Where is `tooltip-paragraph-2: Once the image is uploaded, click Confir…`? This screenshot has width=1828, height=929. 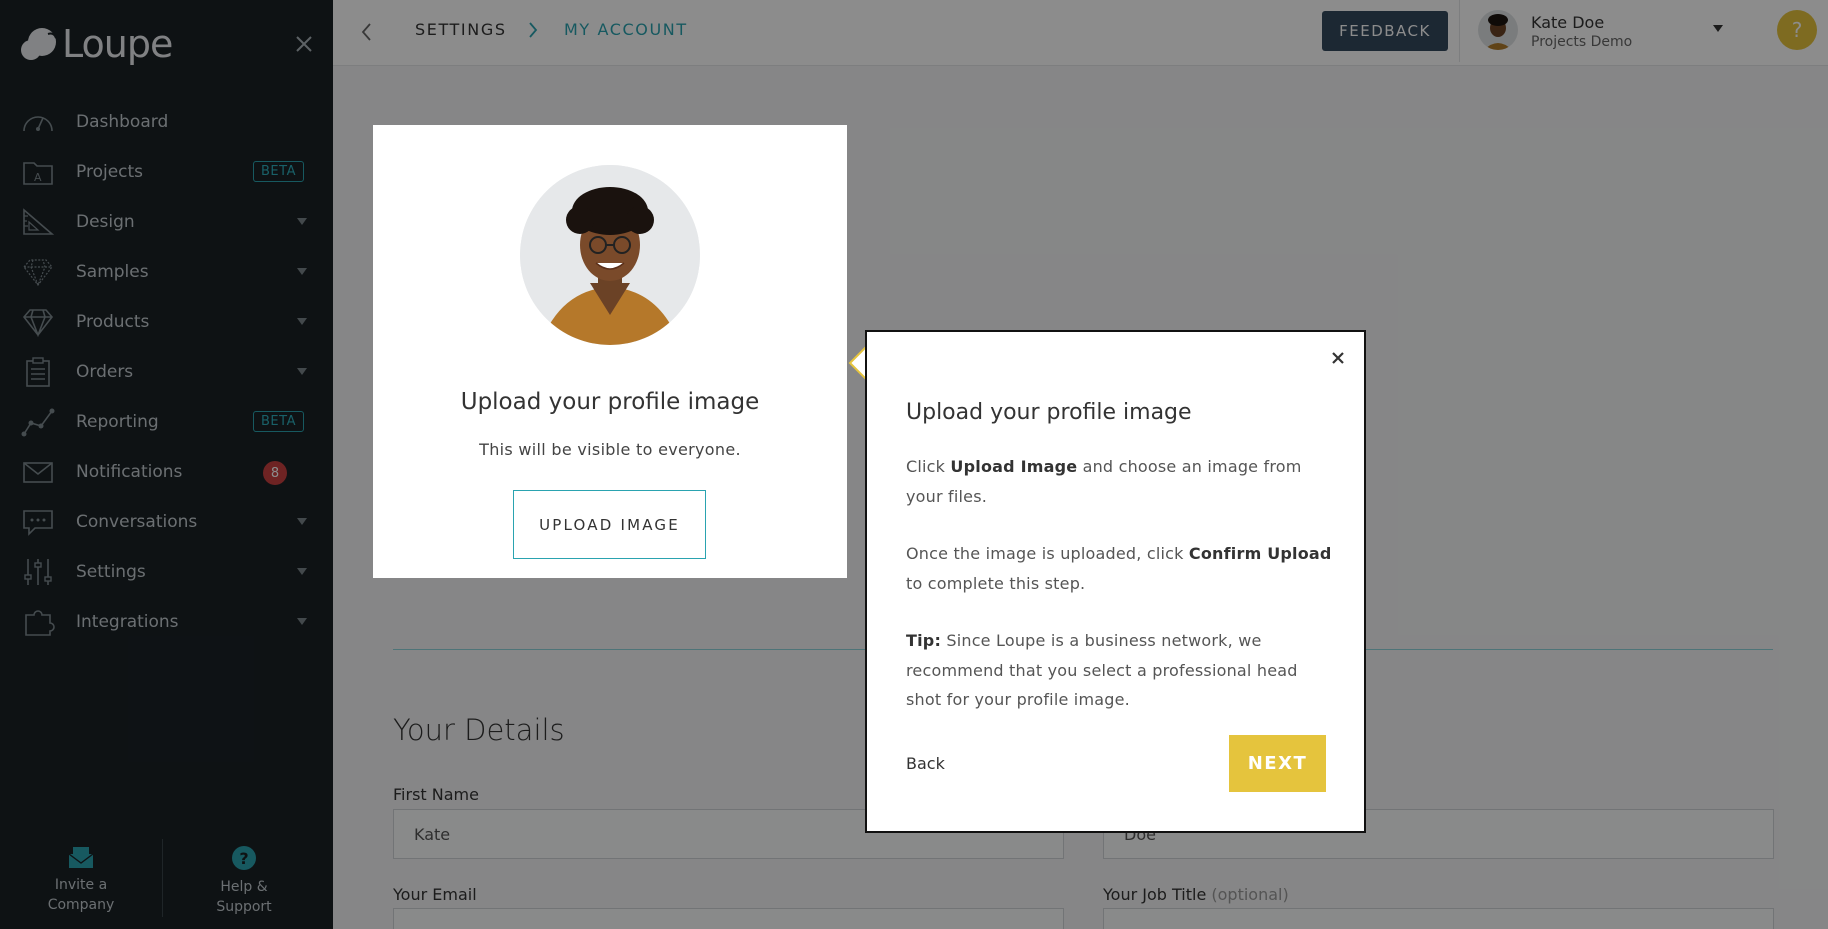
tooltip-paragraph-2: Once the image is uploaded, click Confir… is located at coordinates (1121, 568).